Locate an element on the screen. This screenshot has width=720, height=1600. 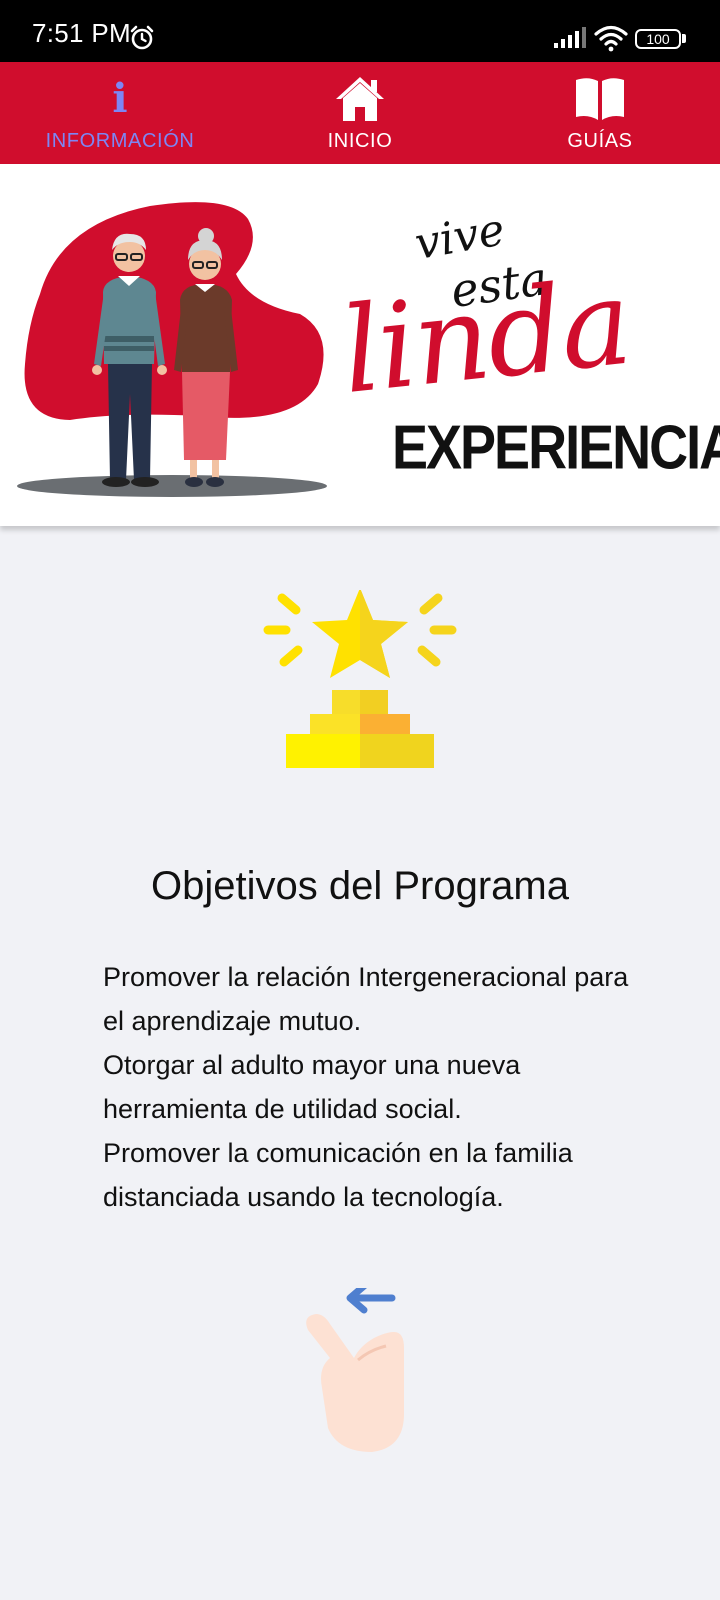
status-bar: 7:51 PM 100 is located at coordinates (360, 31).